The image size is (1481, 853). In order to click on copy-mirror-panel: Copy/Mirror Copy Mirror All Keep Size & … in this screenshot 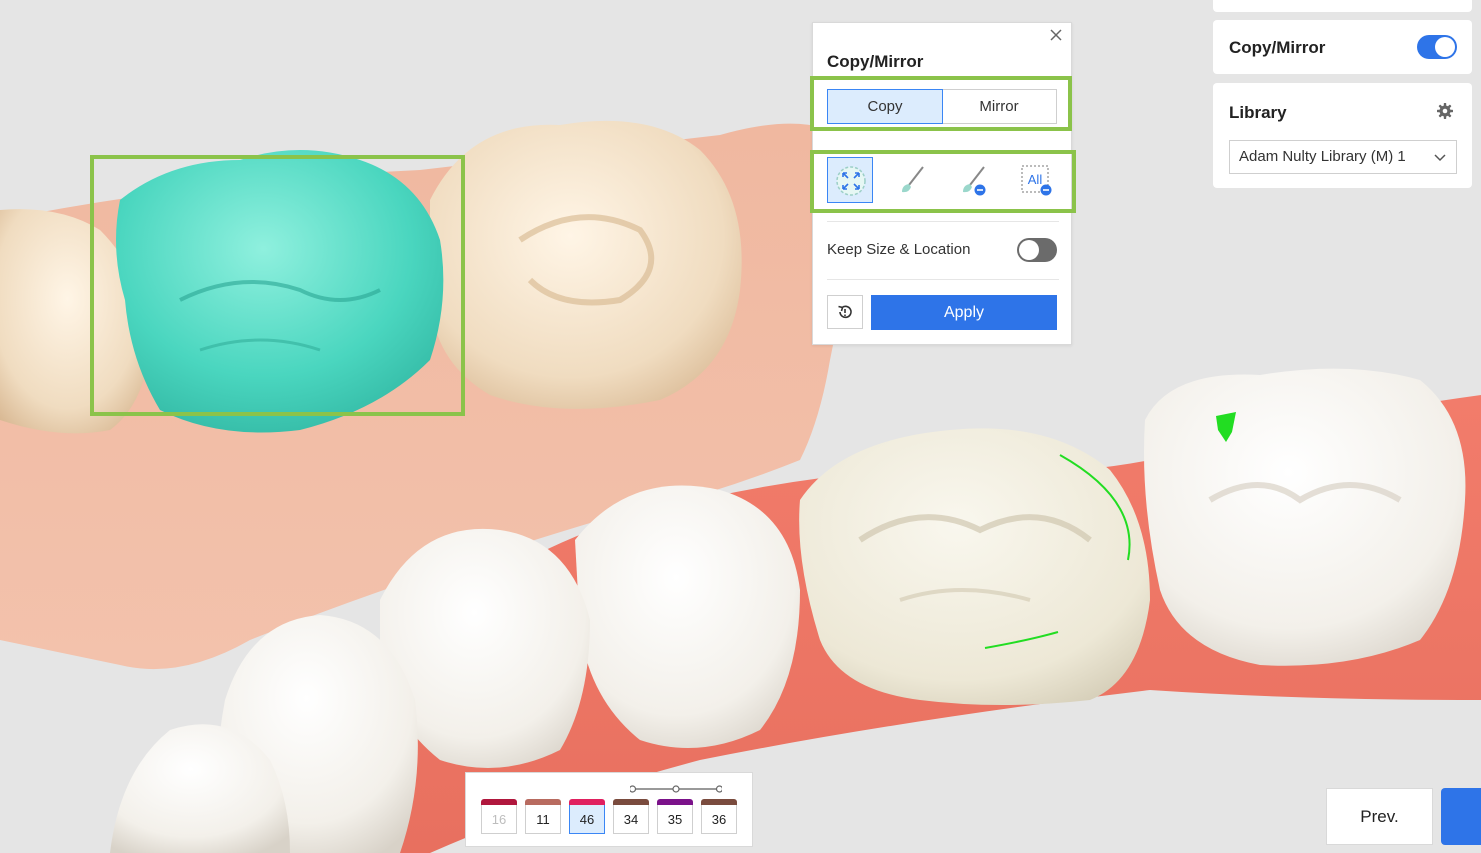, I will do `click(943, 183)`.